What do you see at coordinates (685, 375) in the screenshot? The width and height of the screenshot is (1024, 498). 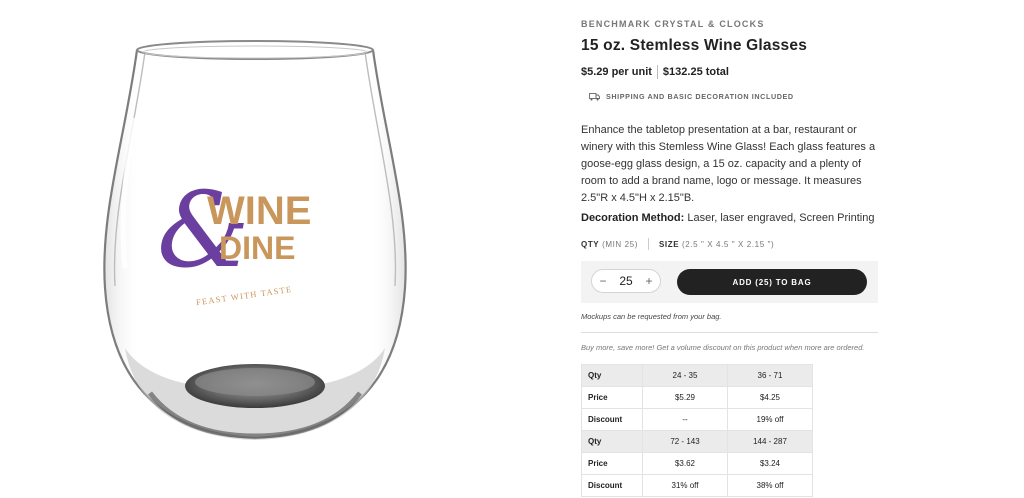 I see `table-cell: 24 - 35` at bounding box center [685, 375].